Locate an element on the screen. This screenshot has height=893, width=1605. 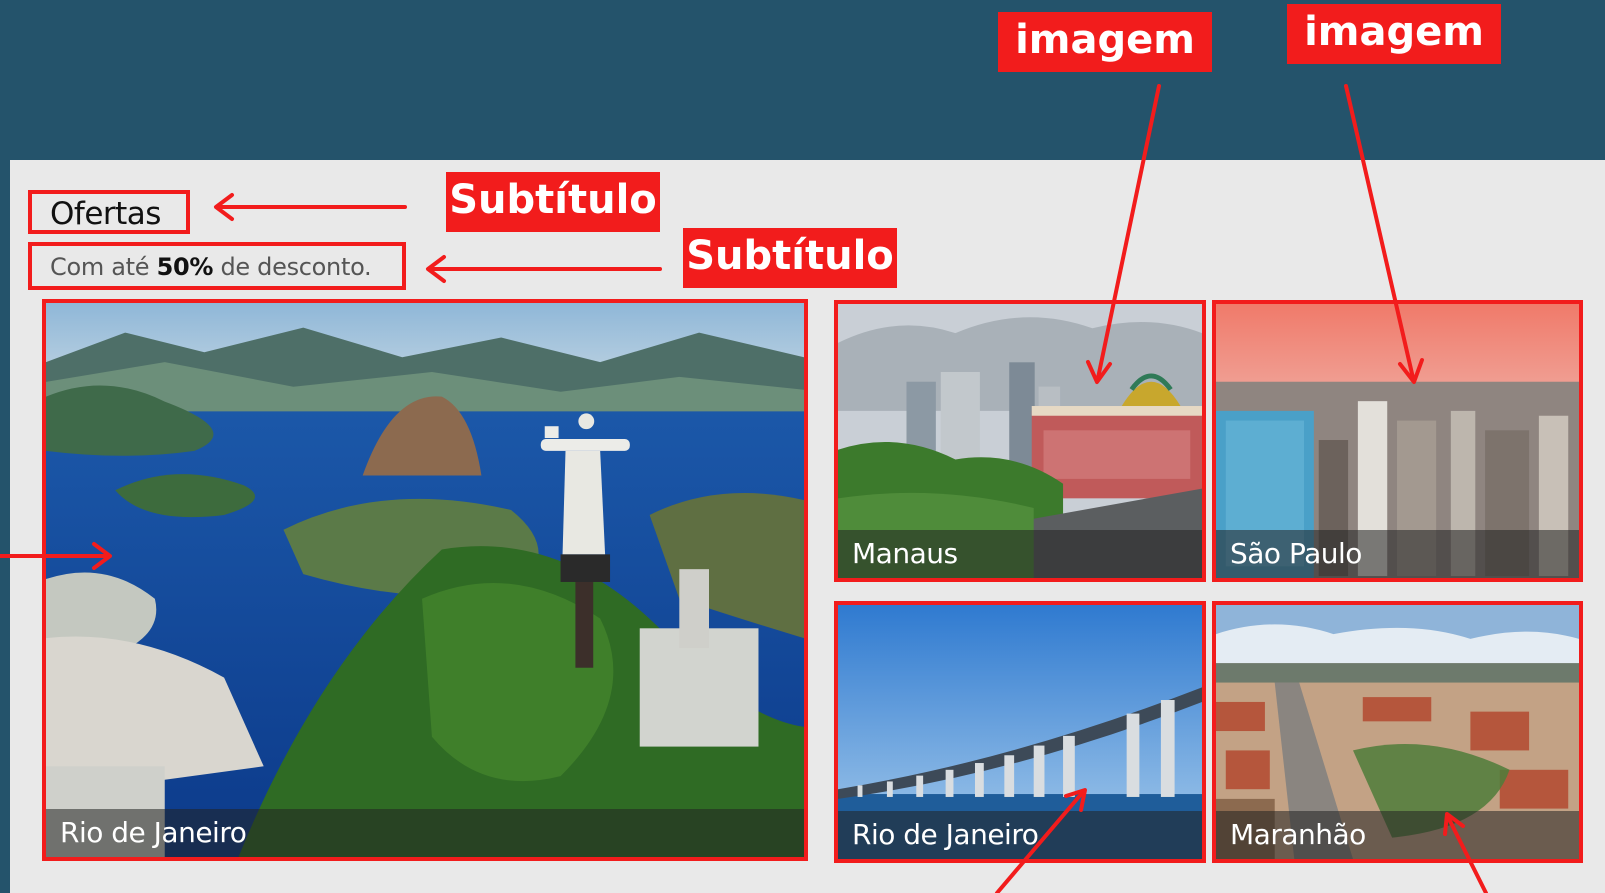
arrow-to-title is located at coordinates (310, 207).